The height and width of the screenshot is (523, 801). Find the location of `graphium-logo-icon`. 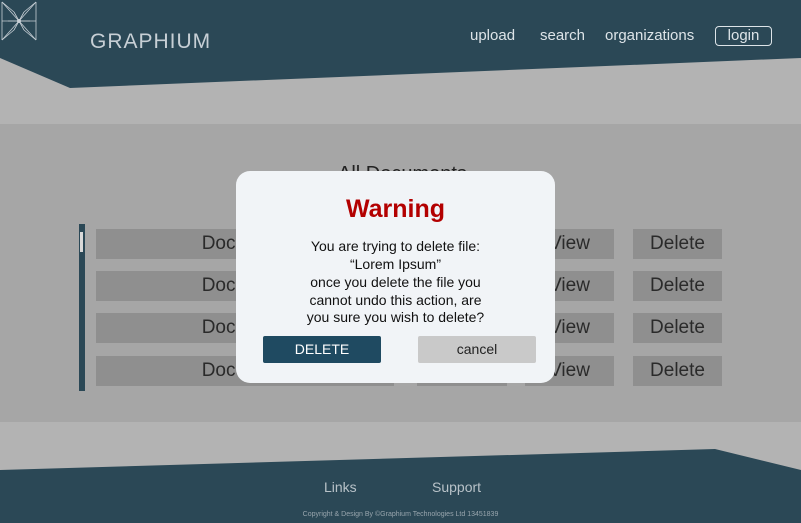

graphium-logo-icon is located at coordinates (19, 21).